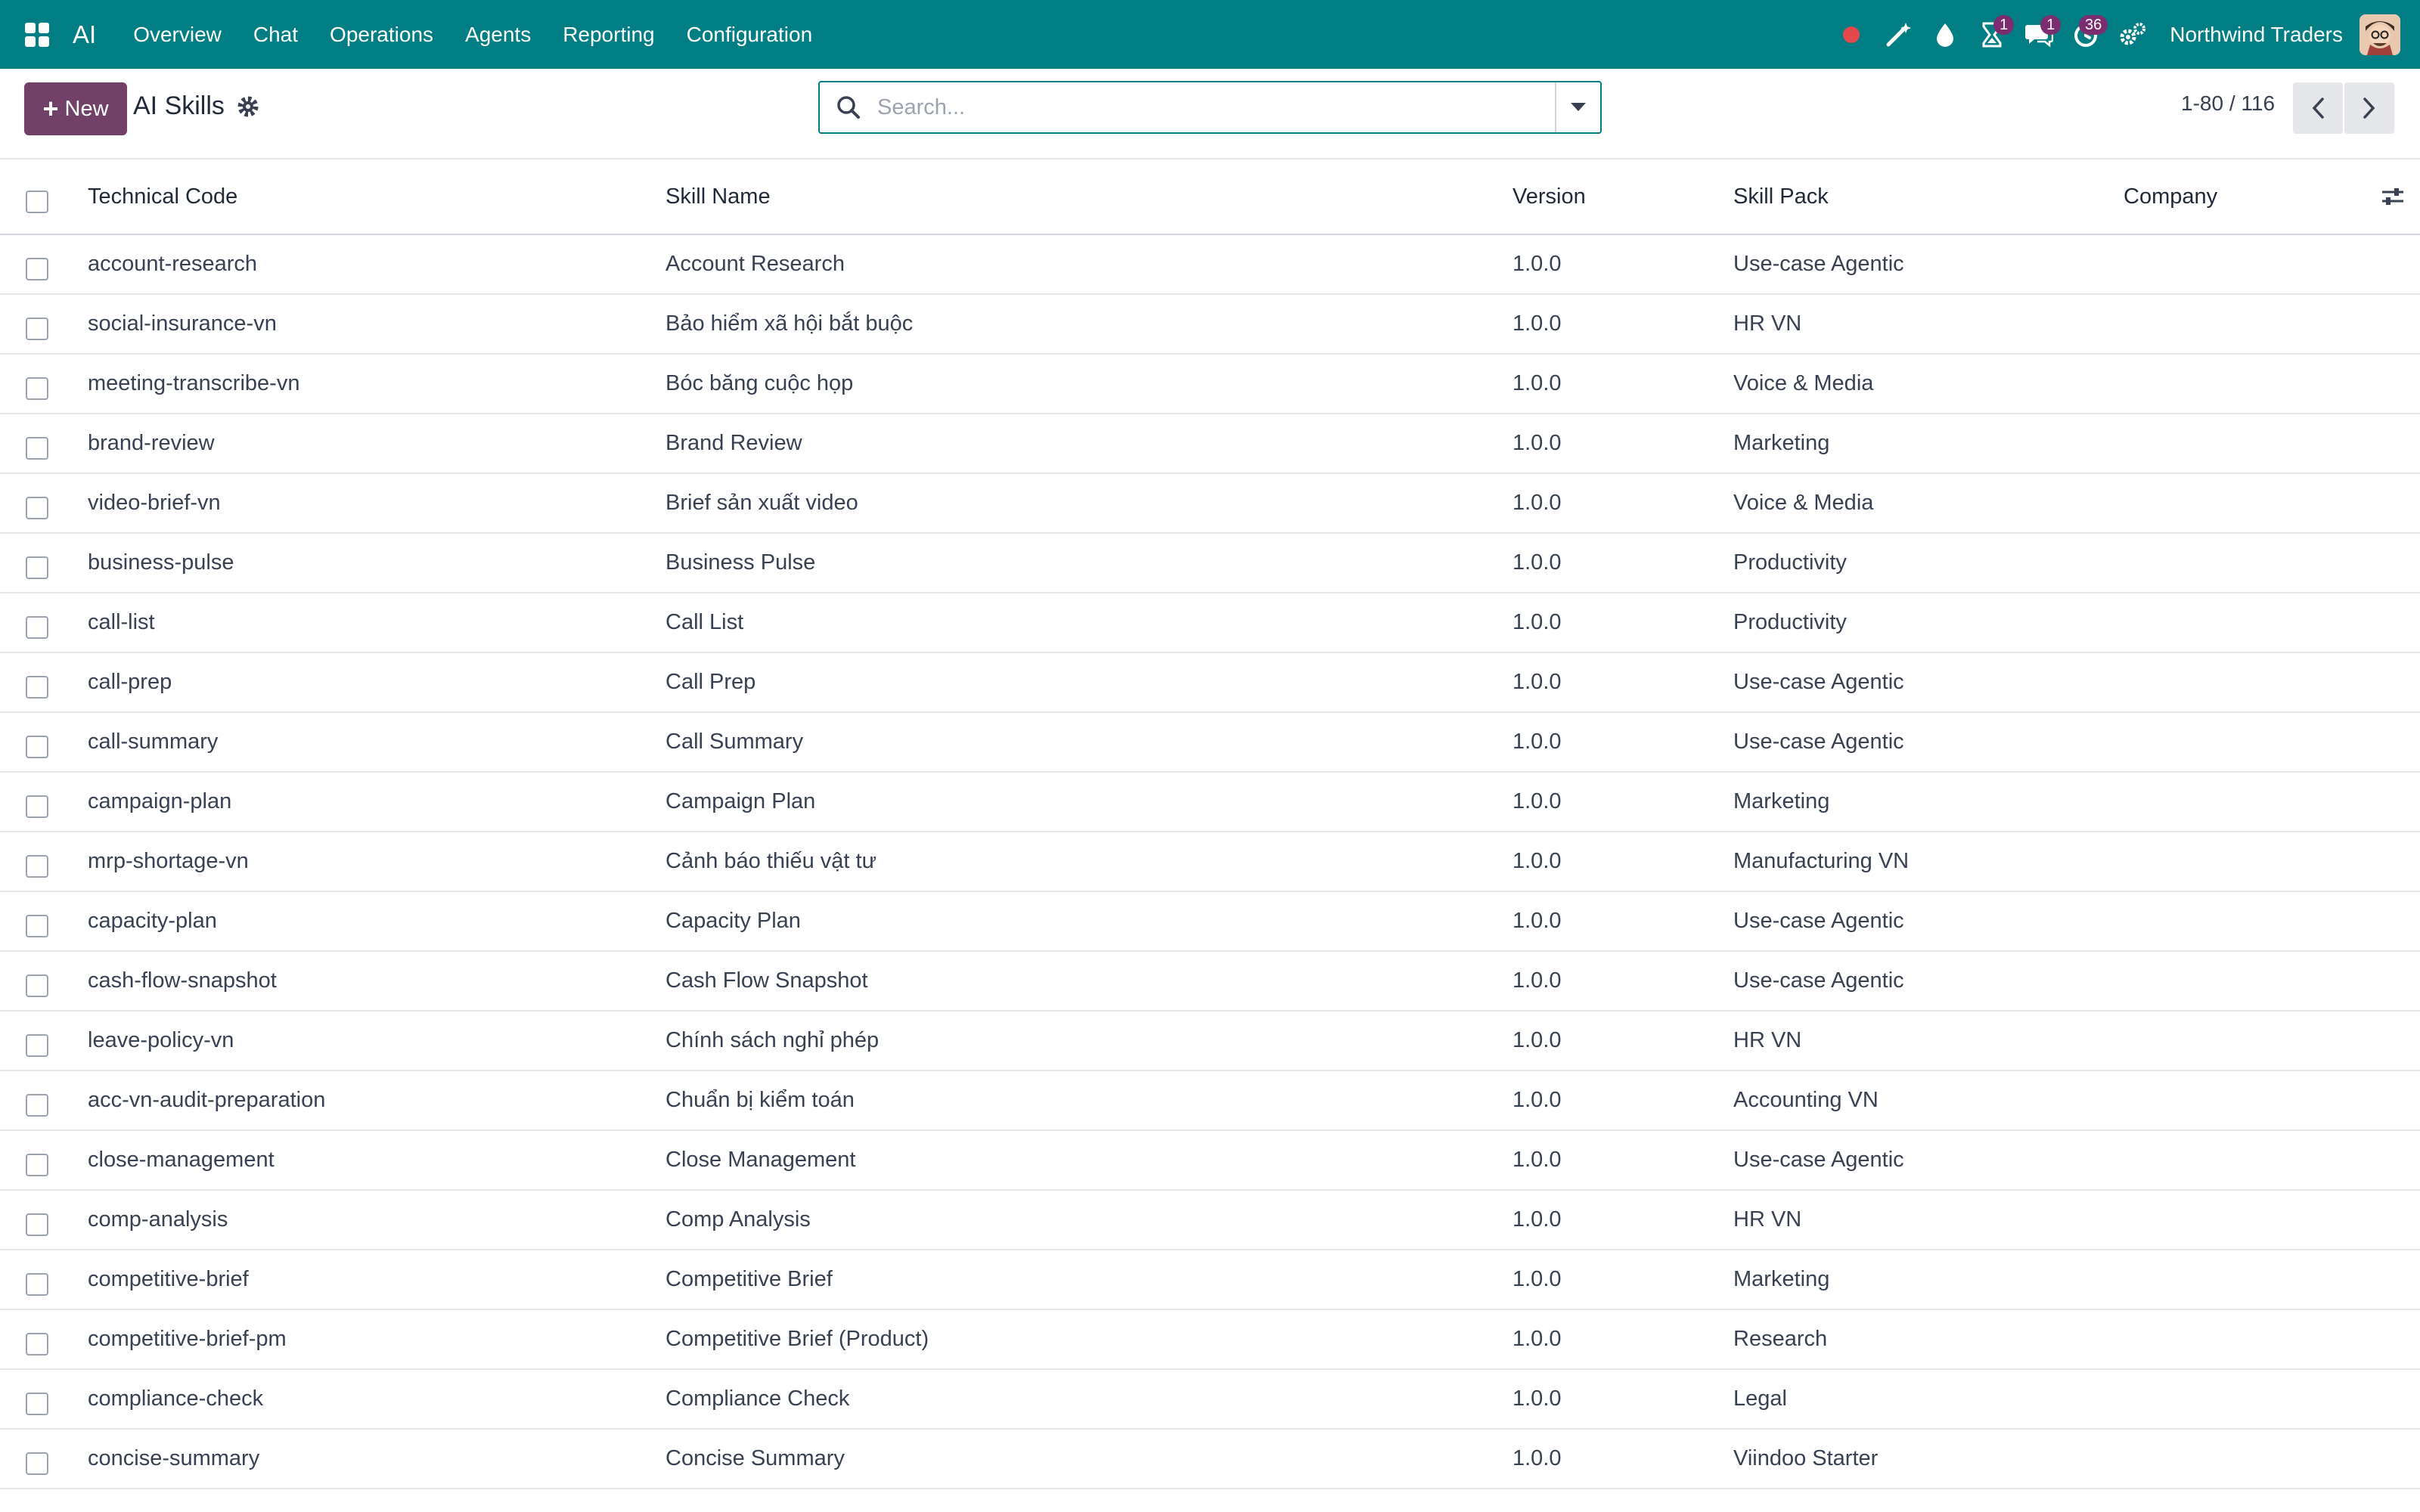 The width and height of the screenshot is (2420, 1512). Describe the element at coordinates (2369, 108) in the screenshot. I see `pager-next-button` at that location.